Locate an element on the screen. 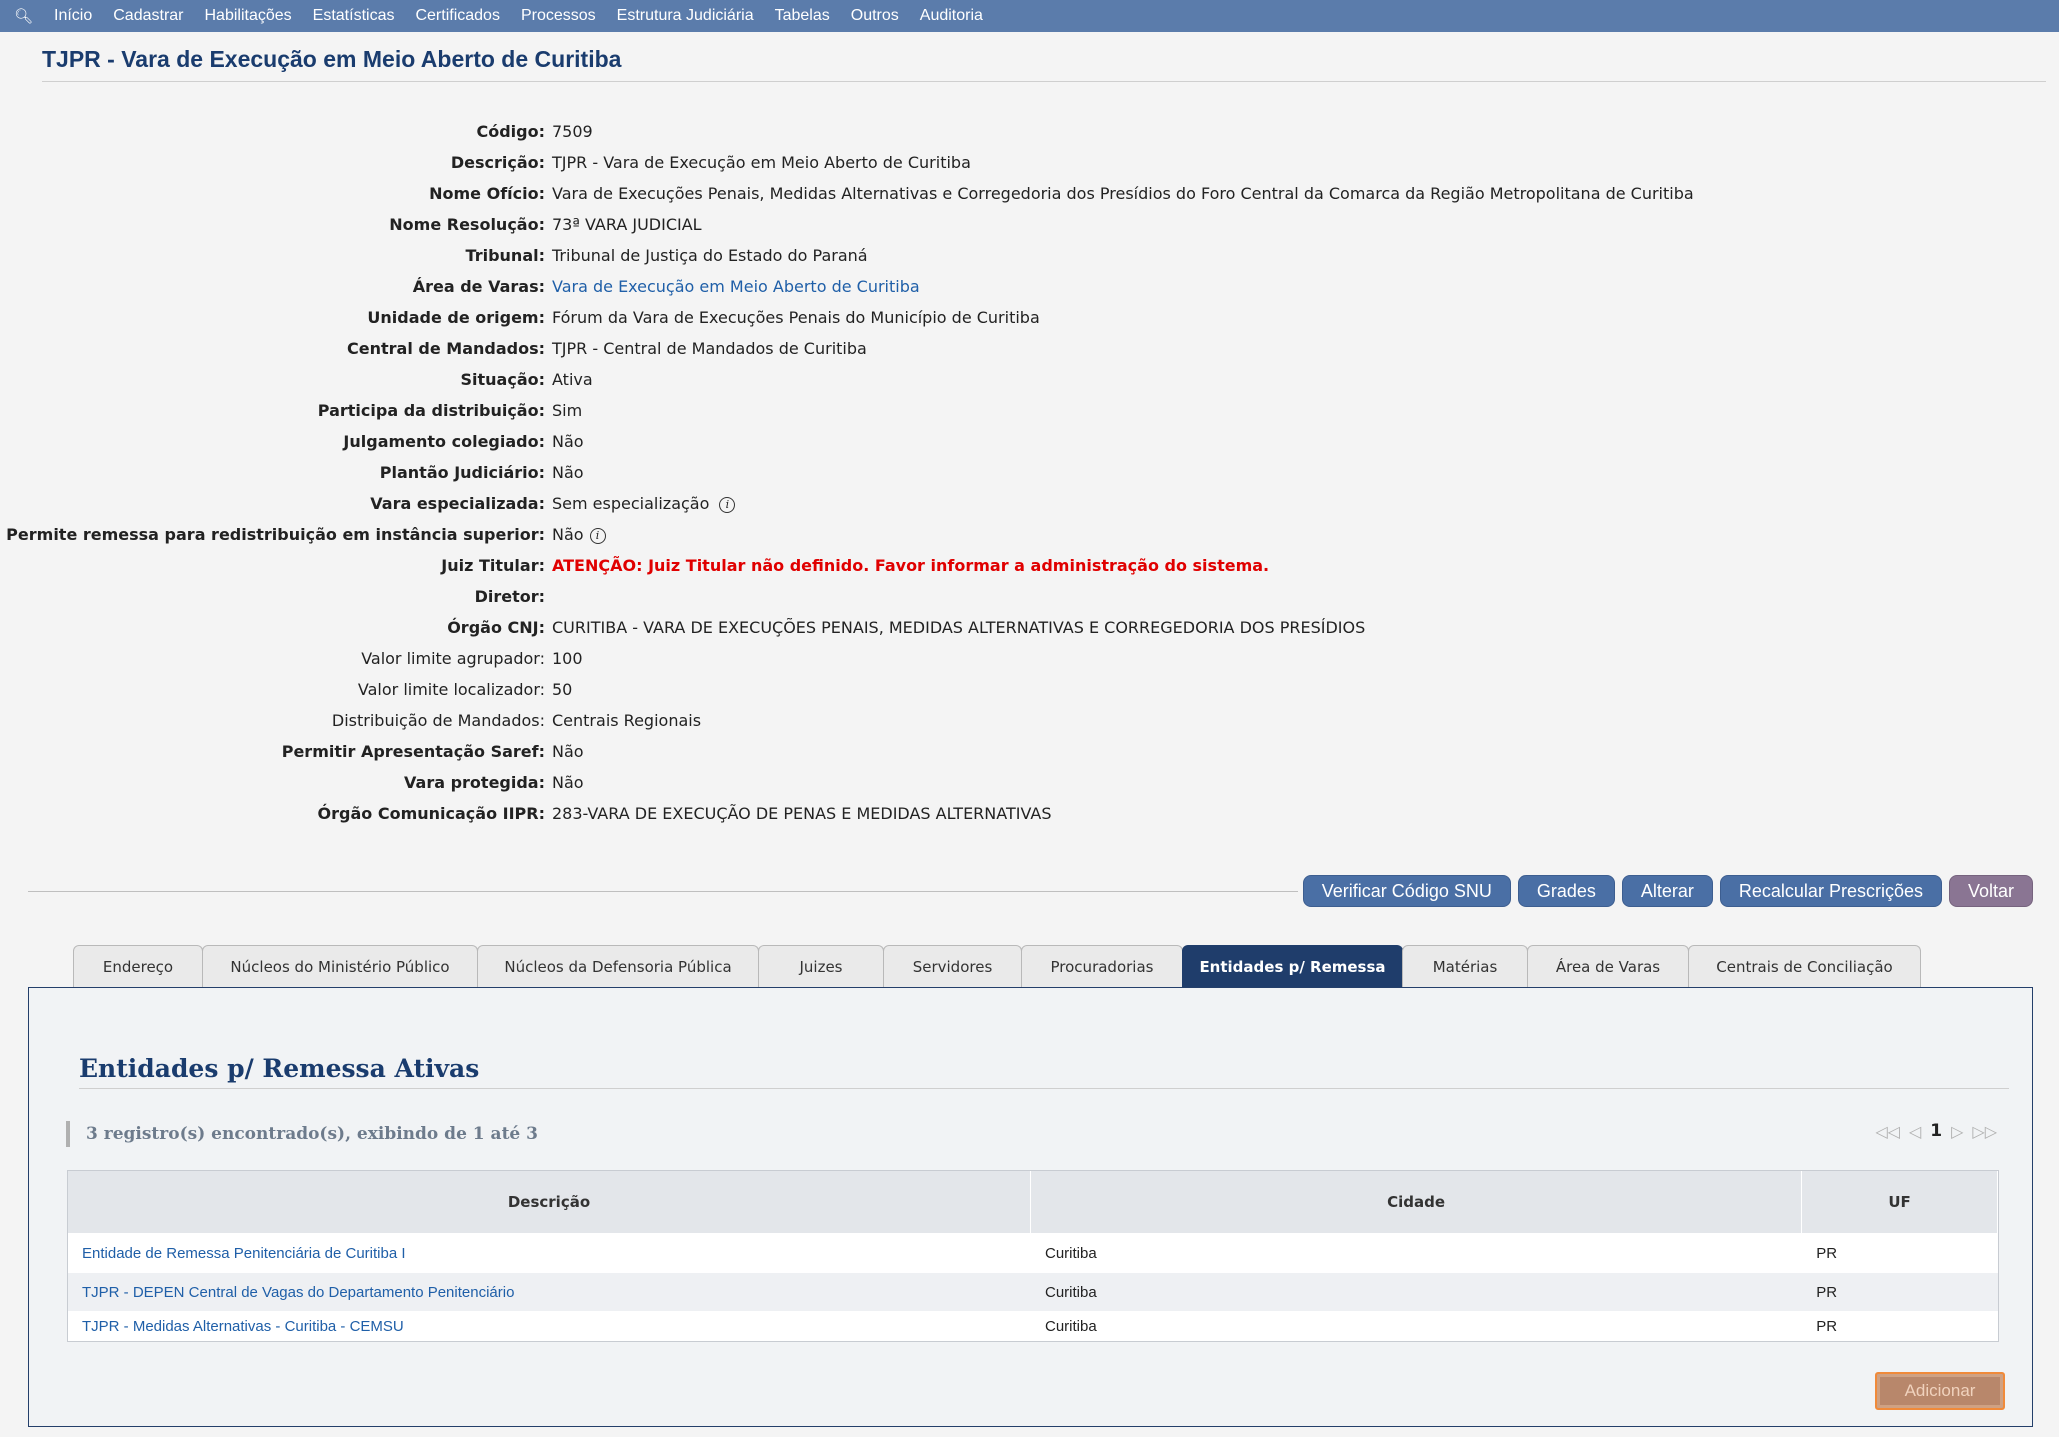 The height and width of the screenshot is (1437, 2059). recalcular-prescricoes-button: Recalcular Prescrições is located at coordinates (1830, 891).